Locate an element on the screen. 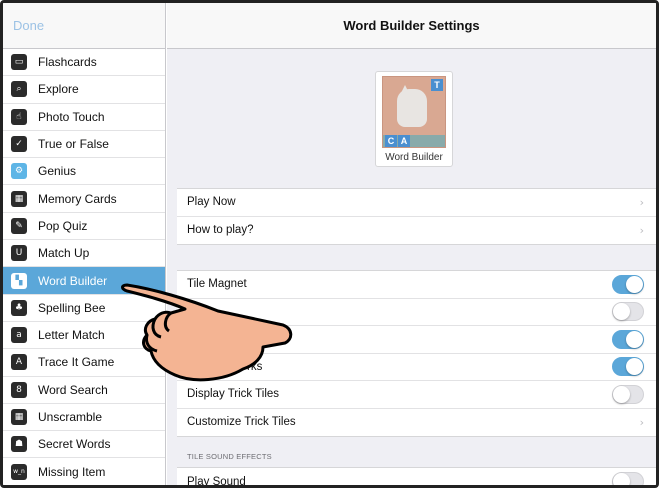 This screenshot has height=488, width=659. letter-match-icon: a is located at coordinates (19, 335).